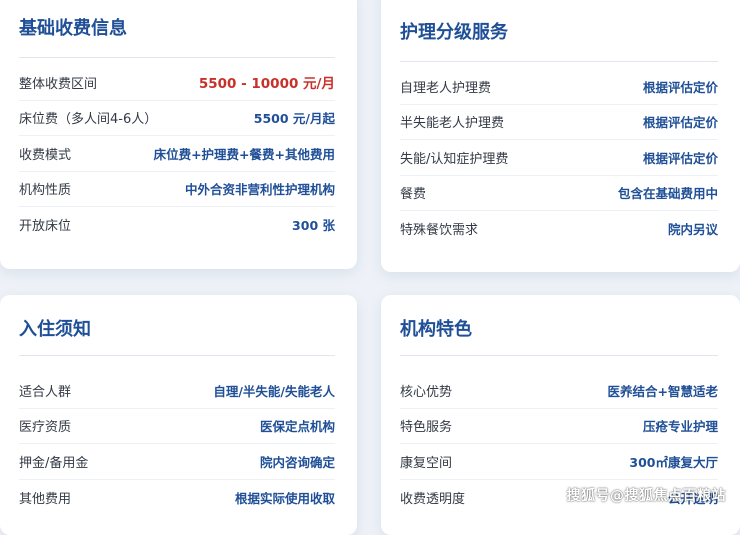 This screenshot has height=535, width=740. Describe the element at coordinates (177, 83) in the screenshot. I see `list-item: 整体收费区间 5500 - 10000 元/月` at that location.